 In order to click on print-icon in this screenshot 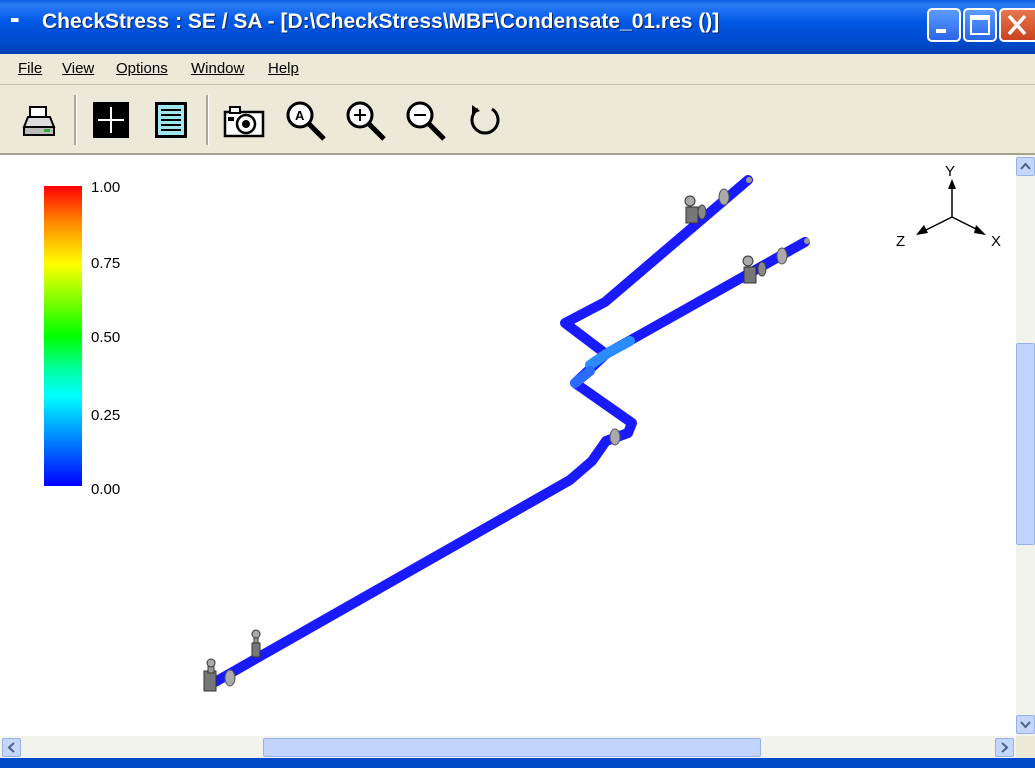, I will do `click(39, 121)`.